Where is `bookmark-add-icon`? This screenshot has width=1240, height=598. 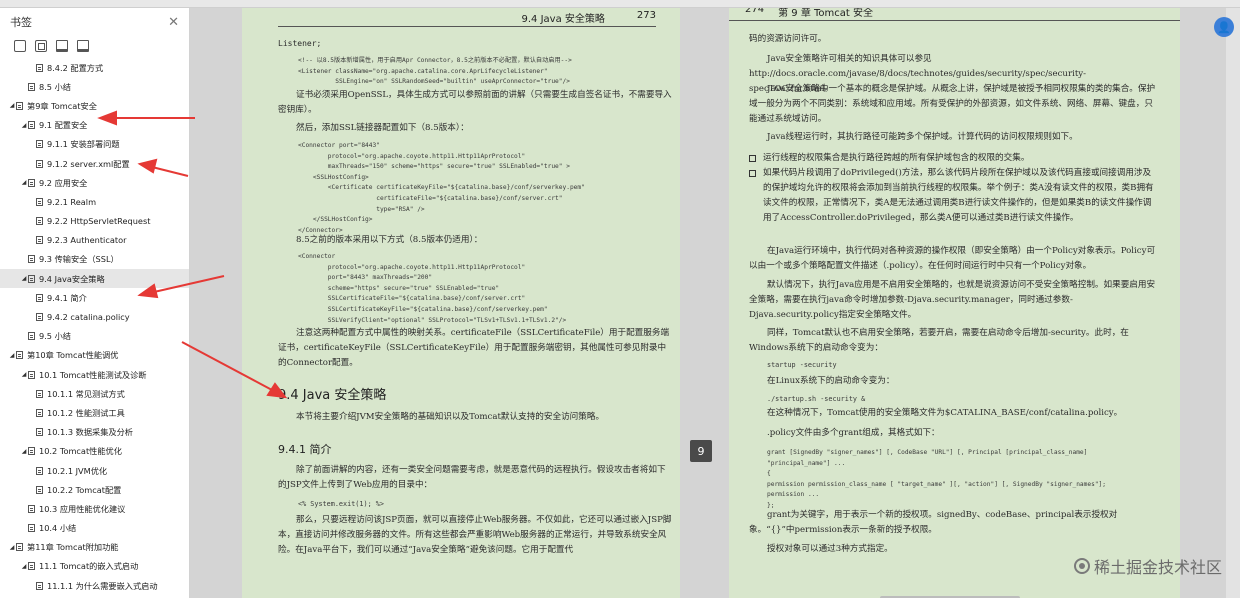 bookmark-add-icon is located at coordinates (62, 46).